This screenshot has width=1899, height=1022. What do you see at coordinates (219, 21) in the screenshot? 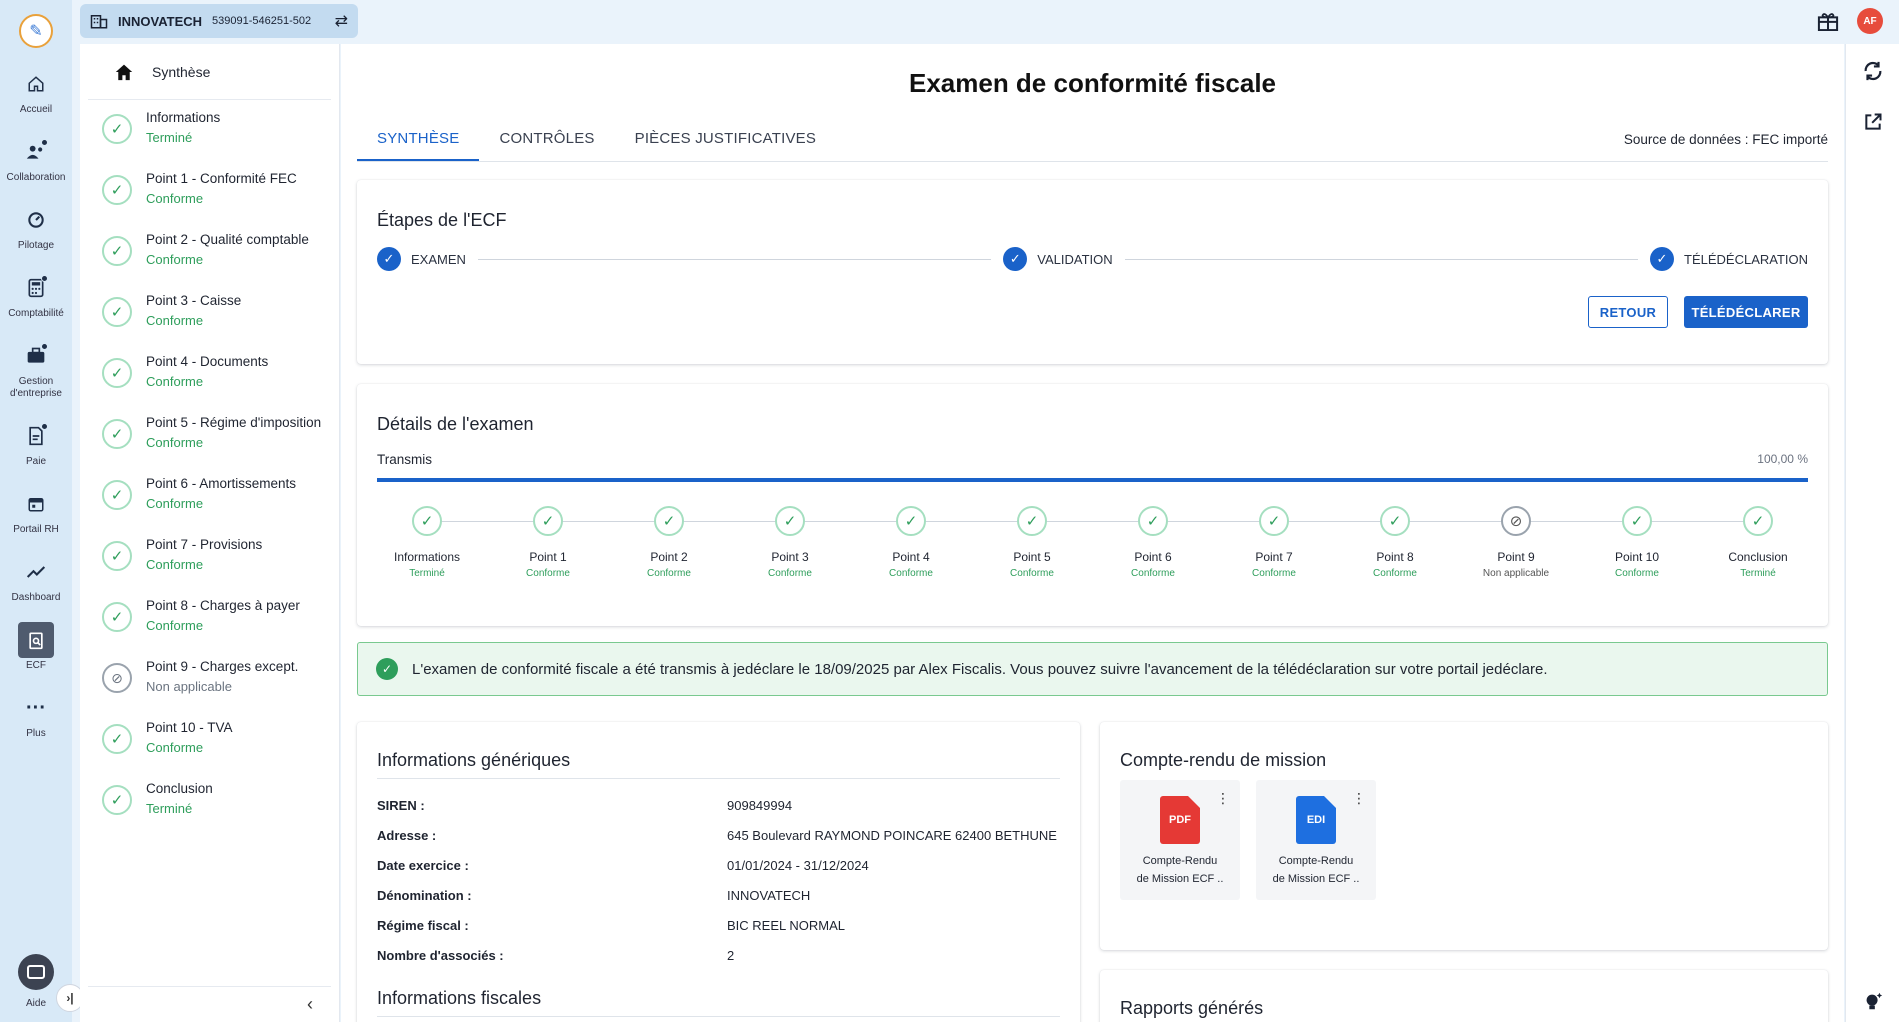
I see `company-selector: INNOVATECH 539091-546251-502 ⇄` at bounding box center [219, 21].